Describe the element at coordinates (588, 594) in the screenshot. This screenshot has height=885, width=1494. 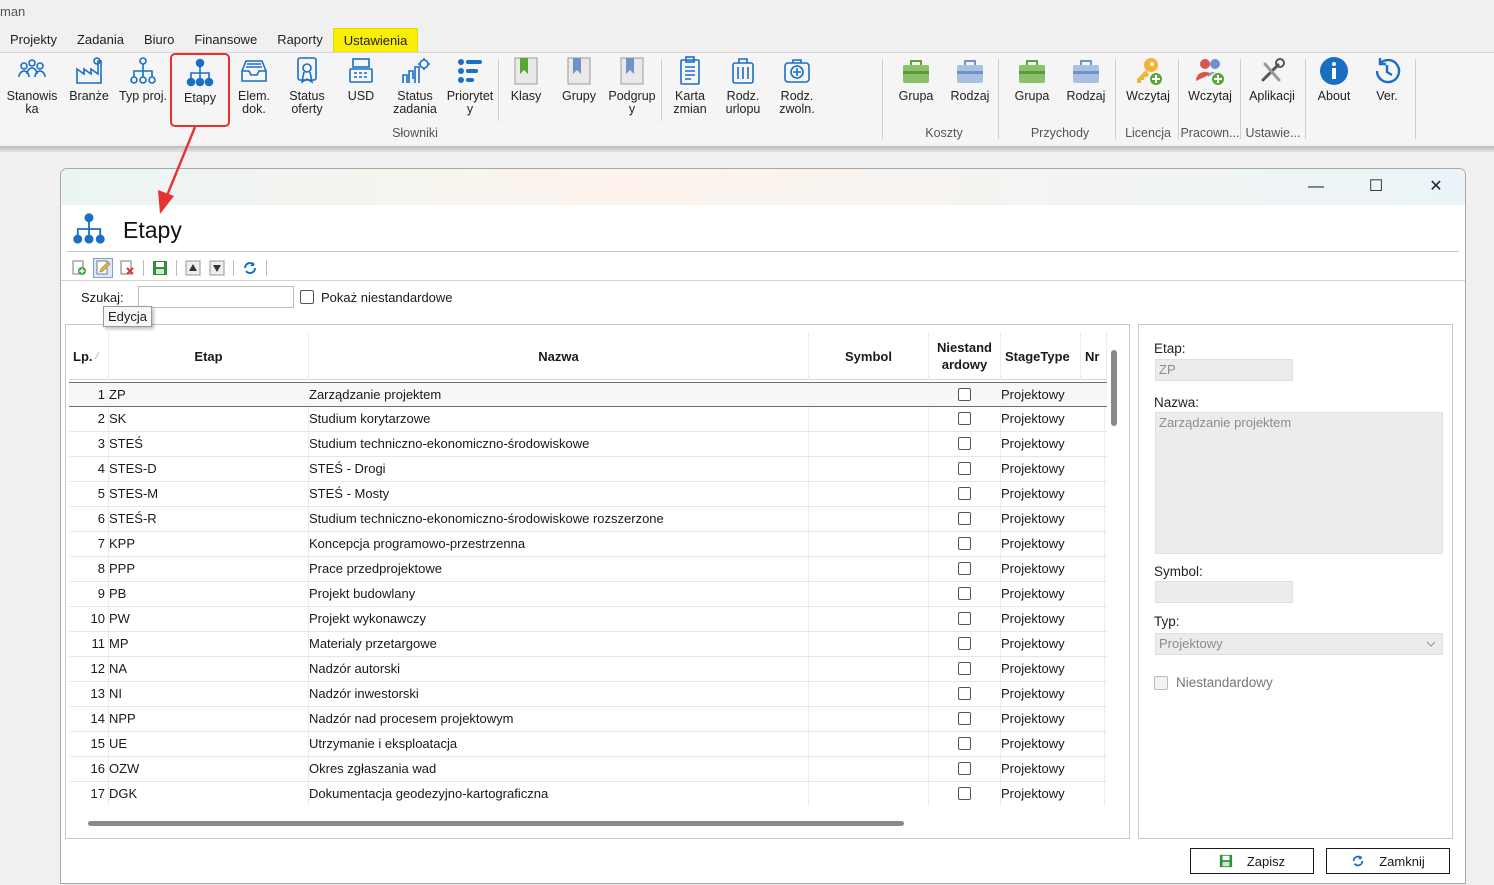
I see `table-row: 9 PB Projekt budowlany Projektowy` at that location.